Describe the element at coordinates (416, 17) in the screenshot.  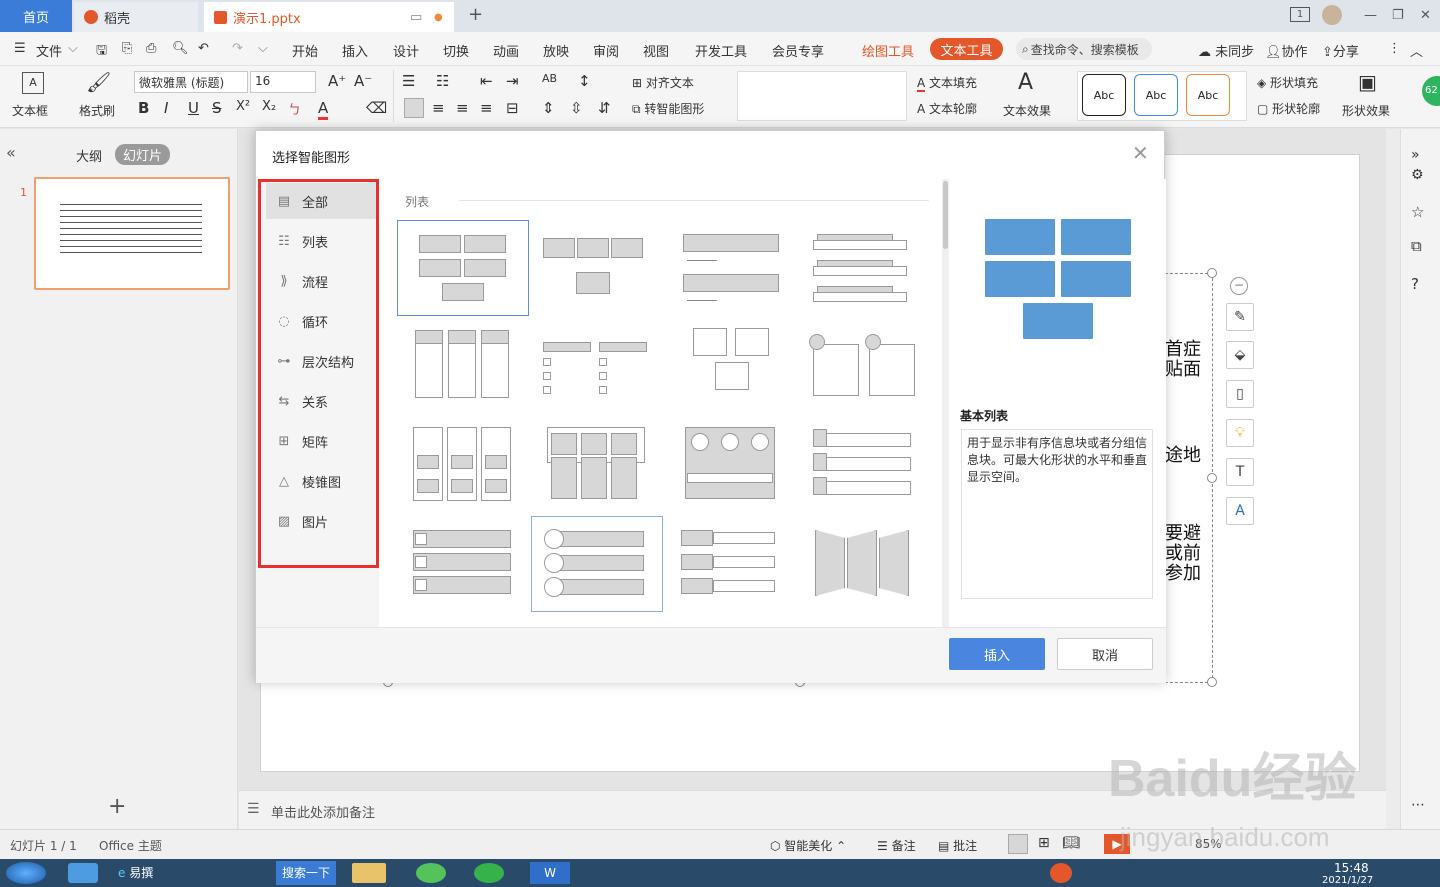
I see `monitor-icon: ▭` at that location.